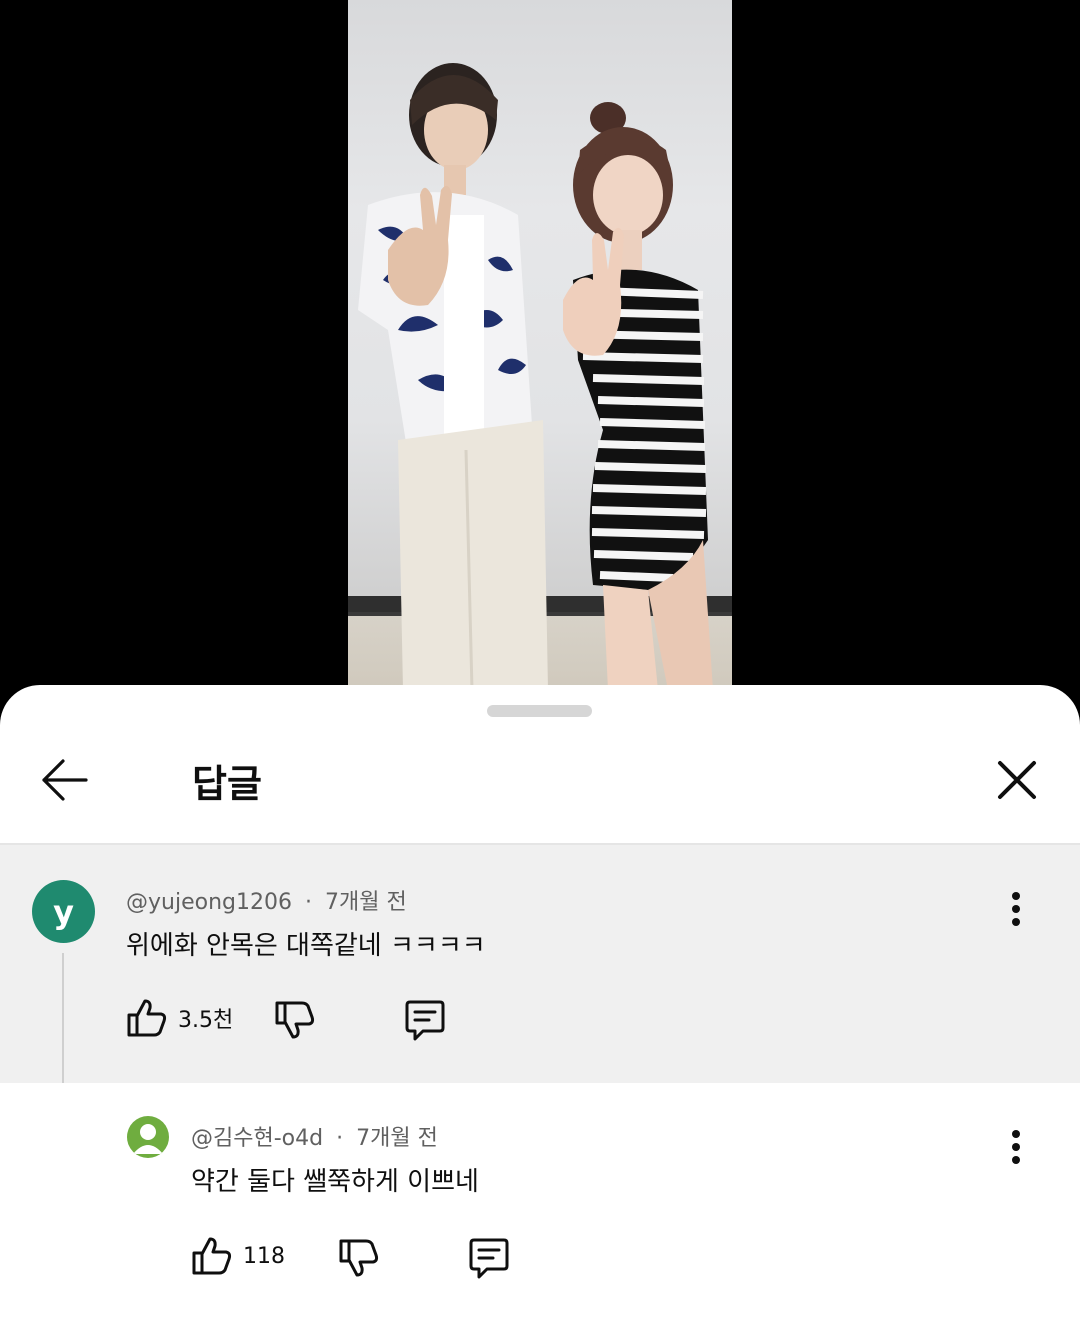 The height and width of the screenshot is (1318, 1080). I want to click on comment-meta: @yujeong1206 · 7개월 전, so click(266, 900).